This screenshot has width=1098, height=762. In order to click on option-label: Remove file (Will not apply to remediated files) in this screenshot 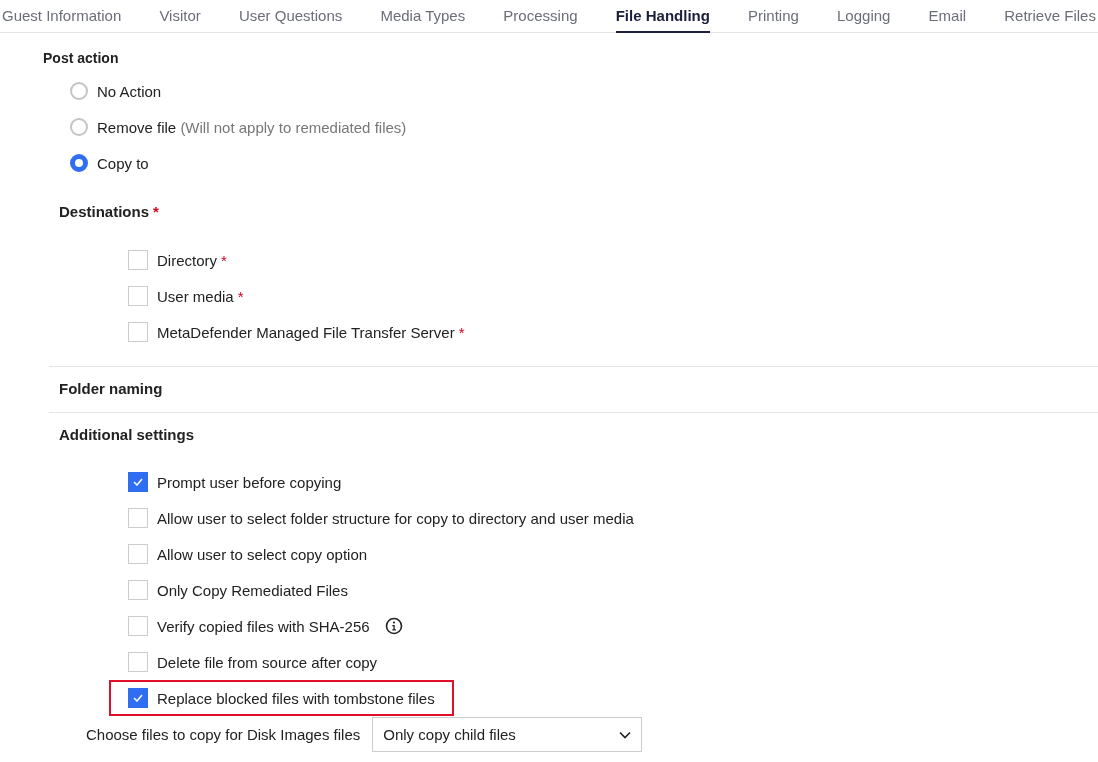, I will do `click(252, 127)`.